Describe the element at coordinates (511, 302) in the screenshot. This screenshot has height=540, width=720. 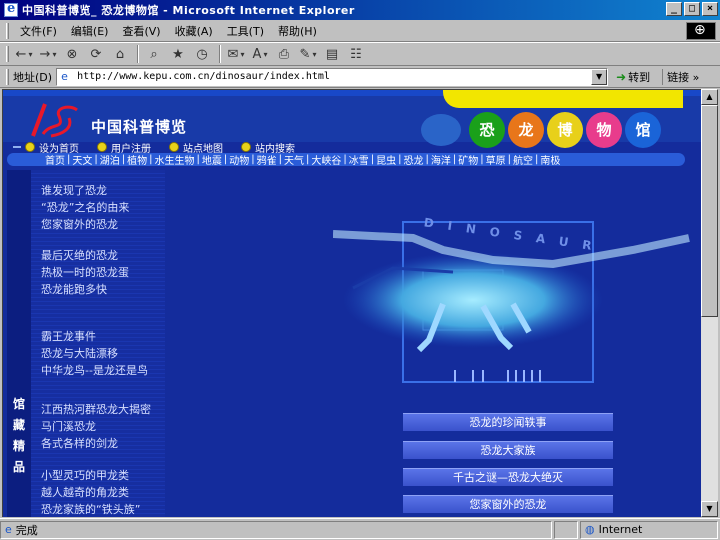
I see `dinosaur-hero-image` at that location.